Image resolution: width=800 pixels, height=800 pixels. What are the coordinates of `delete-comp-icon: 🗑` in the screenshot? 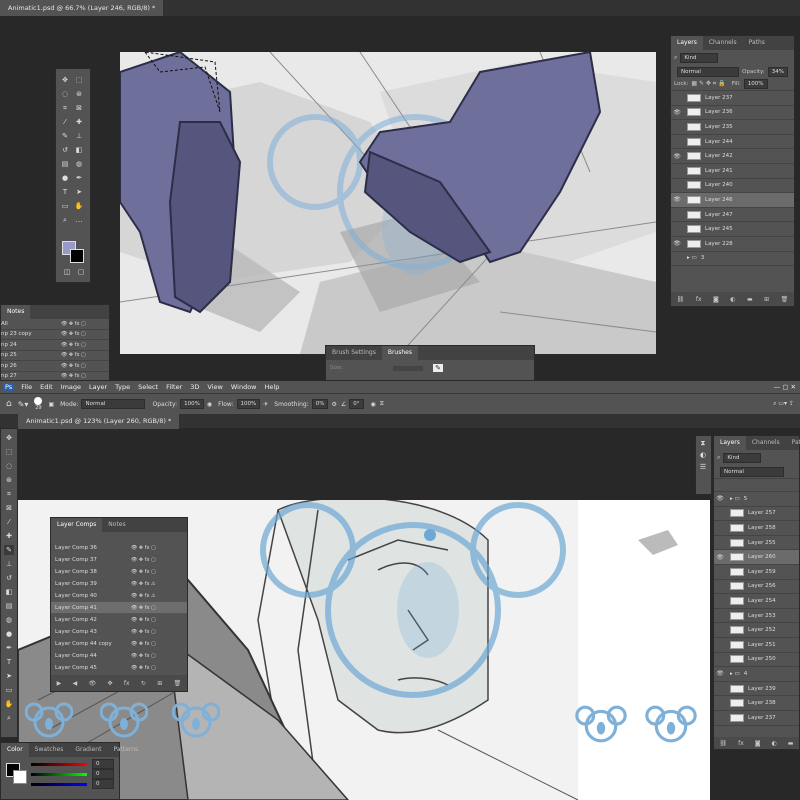 It's located at (178, 683).